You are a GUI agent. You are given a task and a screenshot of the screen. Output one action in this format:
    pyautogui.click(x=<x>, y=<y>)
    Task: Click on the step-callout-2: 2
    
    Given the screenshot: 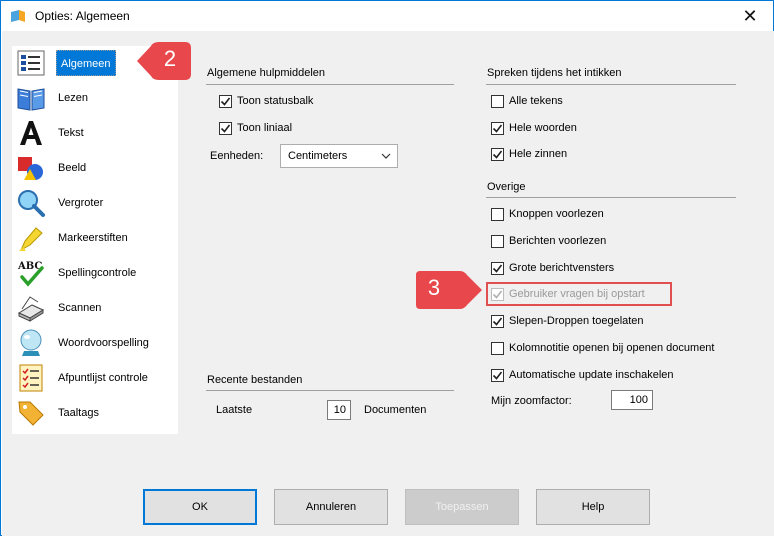 What is the action you would take?
    pyautogui.click(x=165, y=61)
    